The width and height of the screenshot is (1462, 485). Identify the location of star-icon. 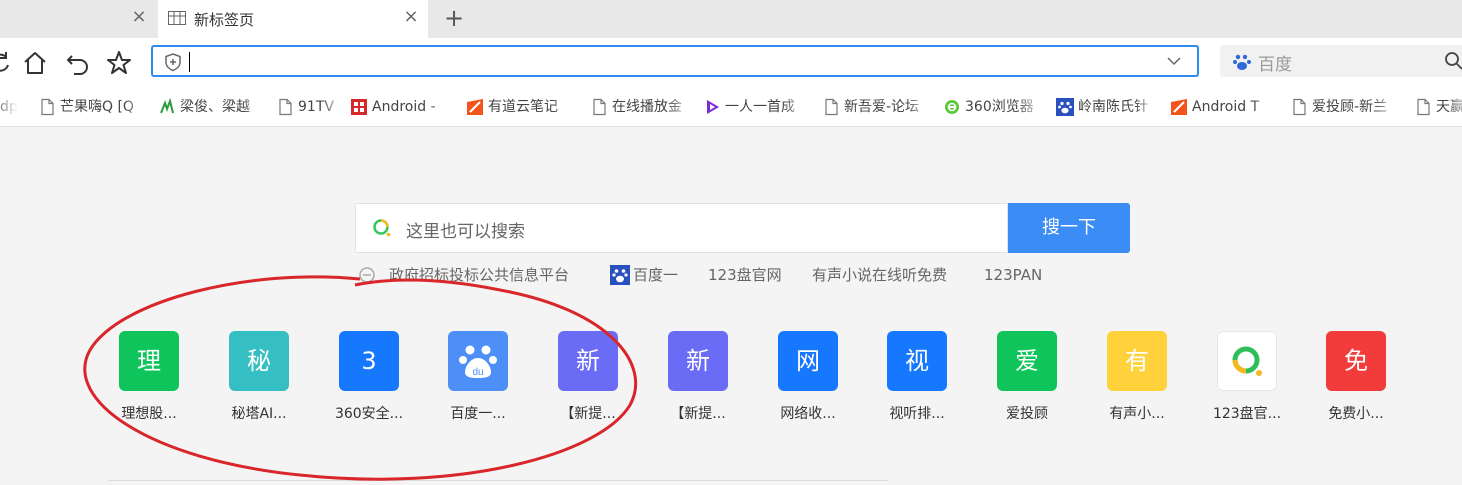
(119, 63).